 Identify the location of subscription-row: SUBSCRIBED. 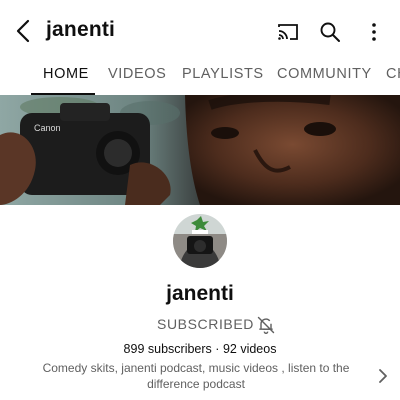
(200, 325).